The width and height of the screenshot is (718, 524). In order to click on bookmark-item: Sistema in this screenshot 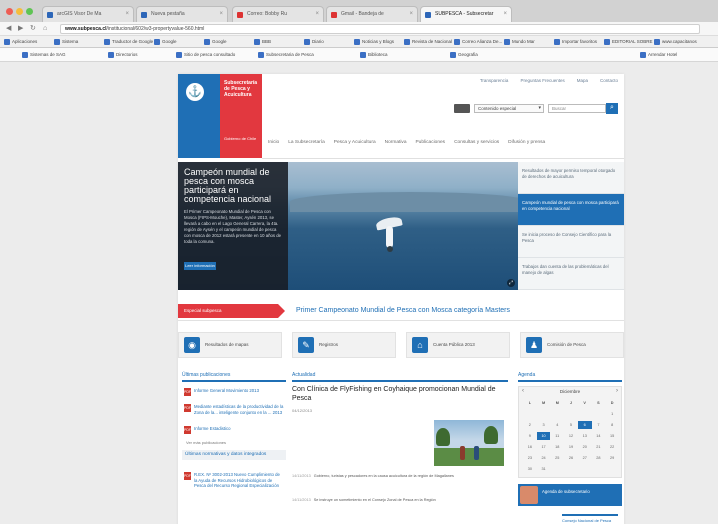, I will do `click(66, 42)`.